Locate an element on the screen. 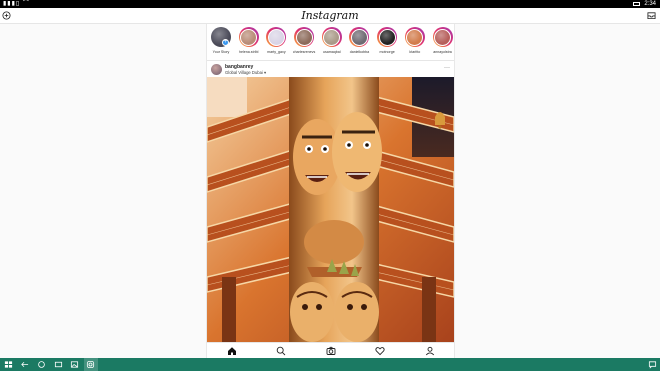  task-view-icon is located at coordinates (58, 364).